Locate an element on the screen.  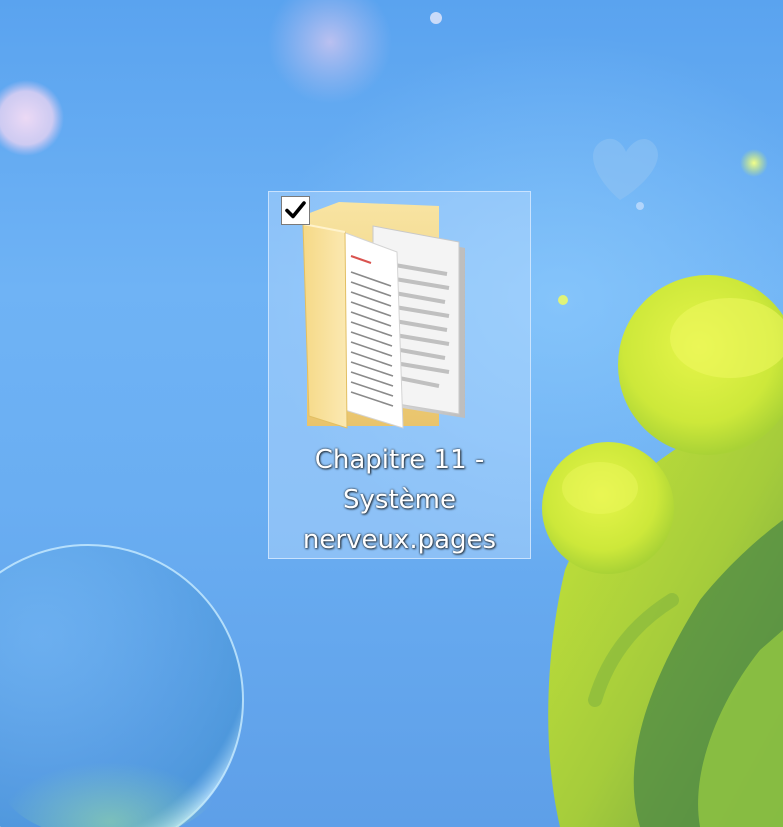
checkmark-icon is located at coordinates (295, 210).